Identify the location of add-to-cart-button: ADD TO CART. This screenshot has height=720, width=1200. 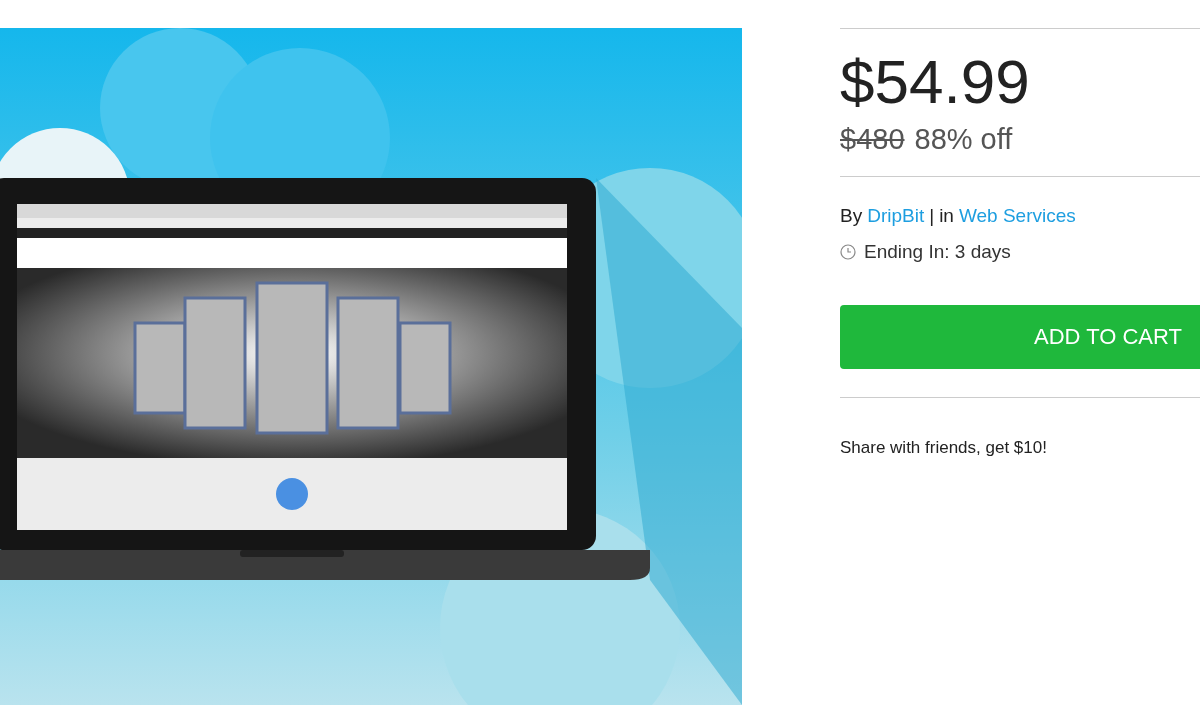
(1020, 337).